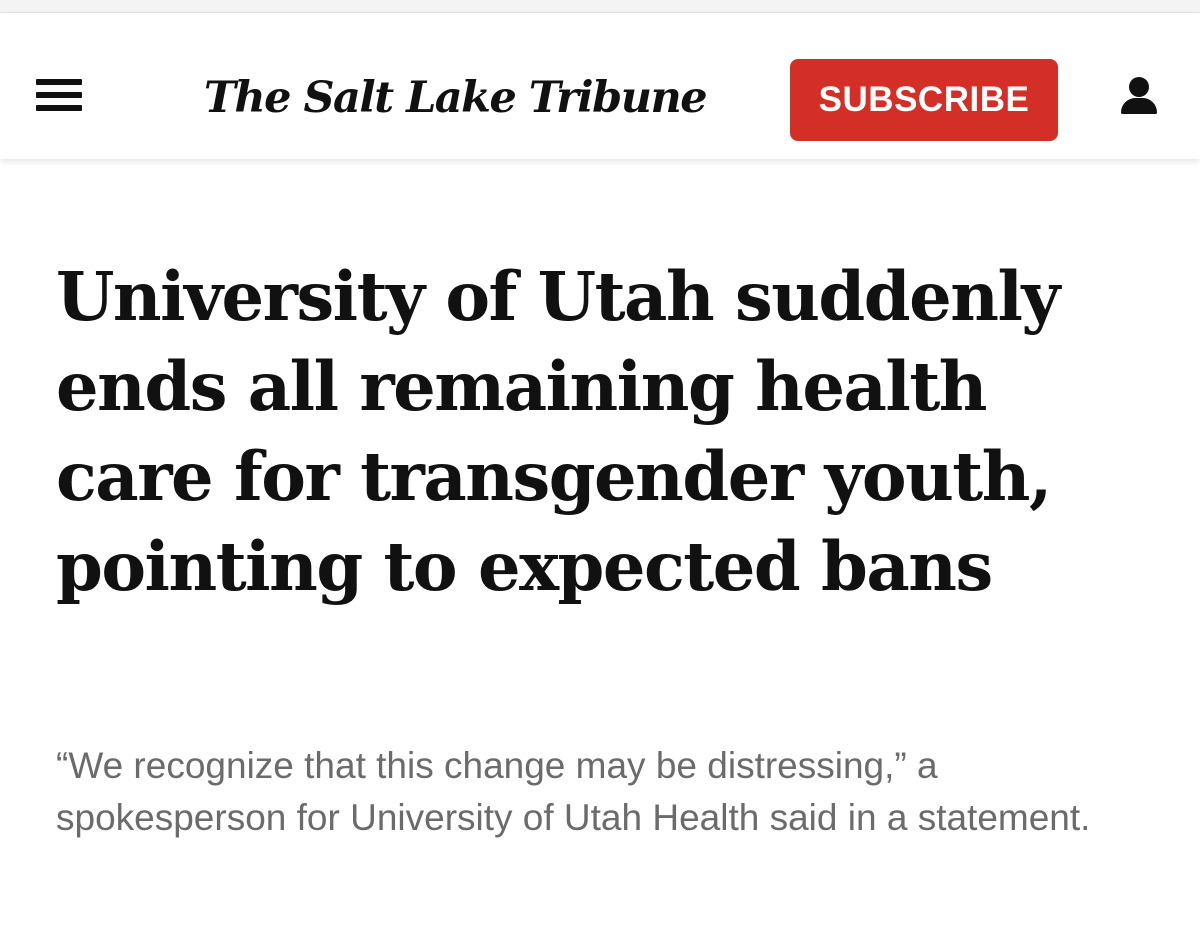  What do you see at coordinates (600, 6) in the screenshot?
I see `browser-top-strip` at bounding box center [600, 6].